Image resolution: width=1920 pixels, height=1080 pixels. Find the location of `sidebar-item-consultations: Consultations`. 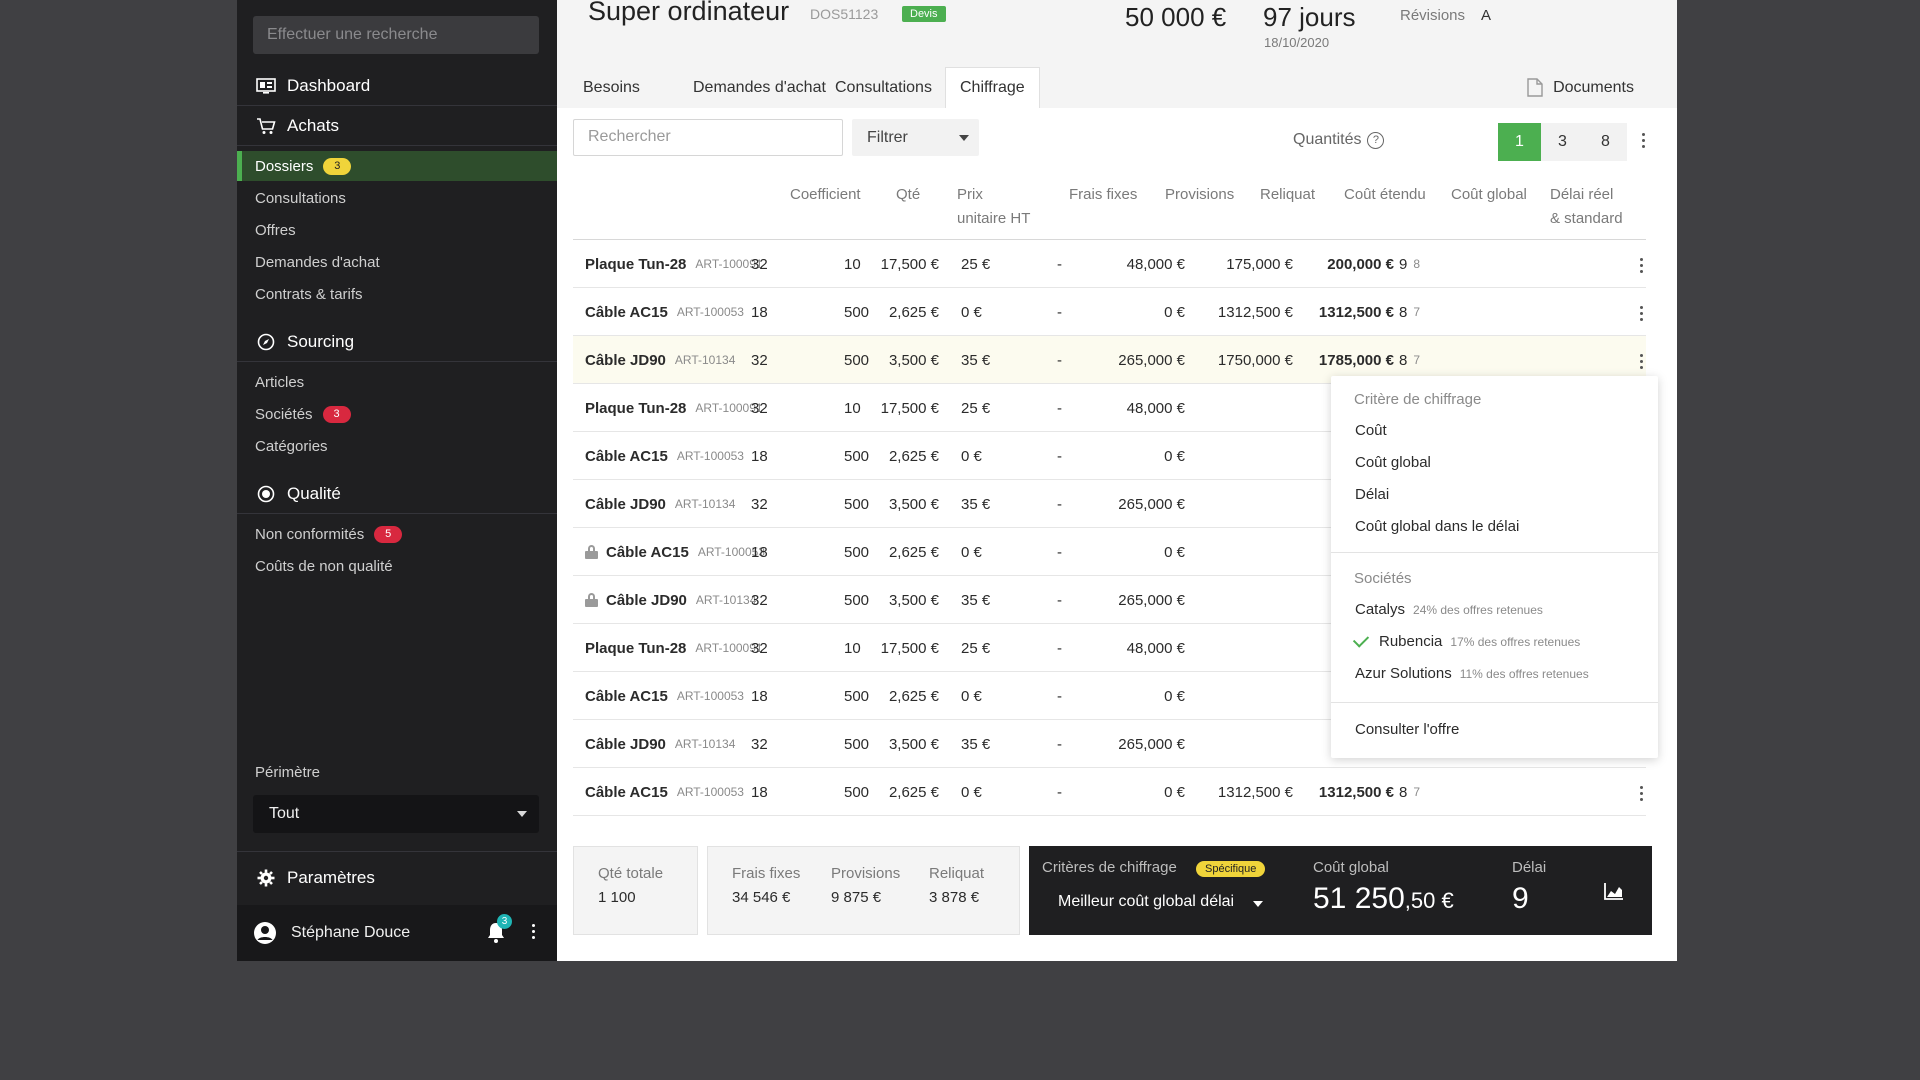

sidebar-item-consultations: Consultations is located at coordinates (397, 198).